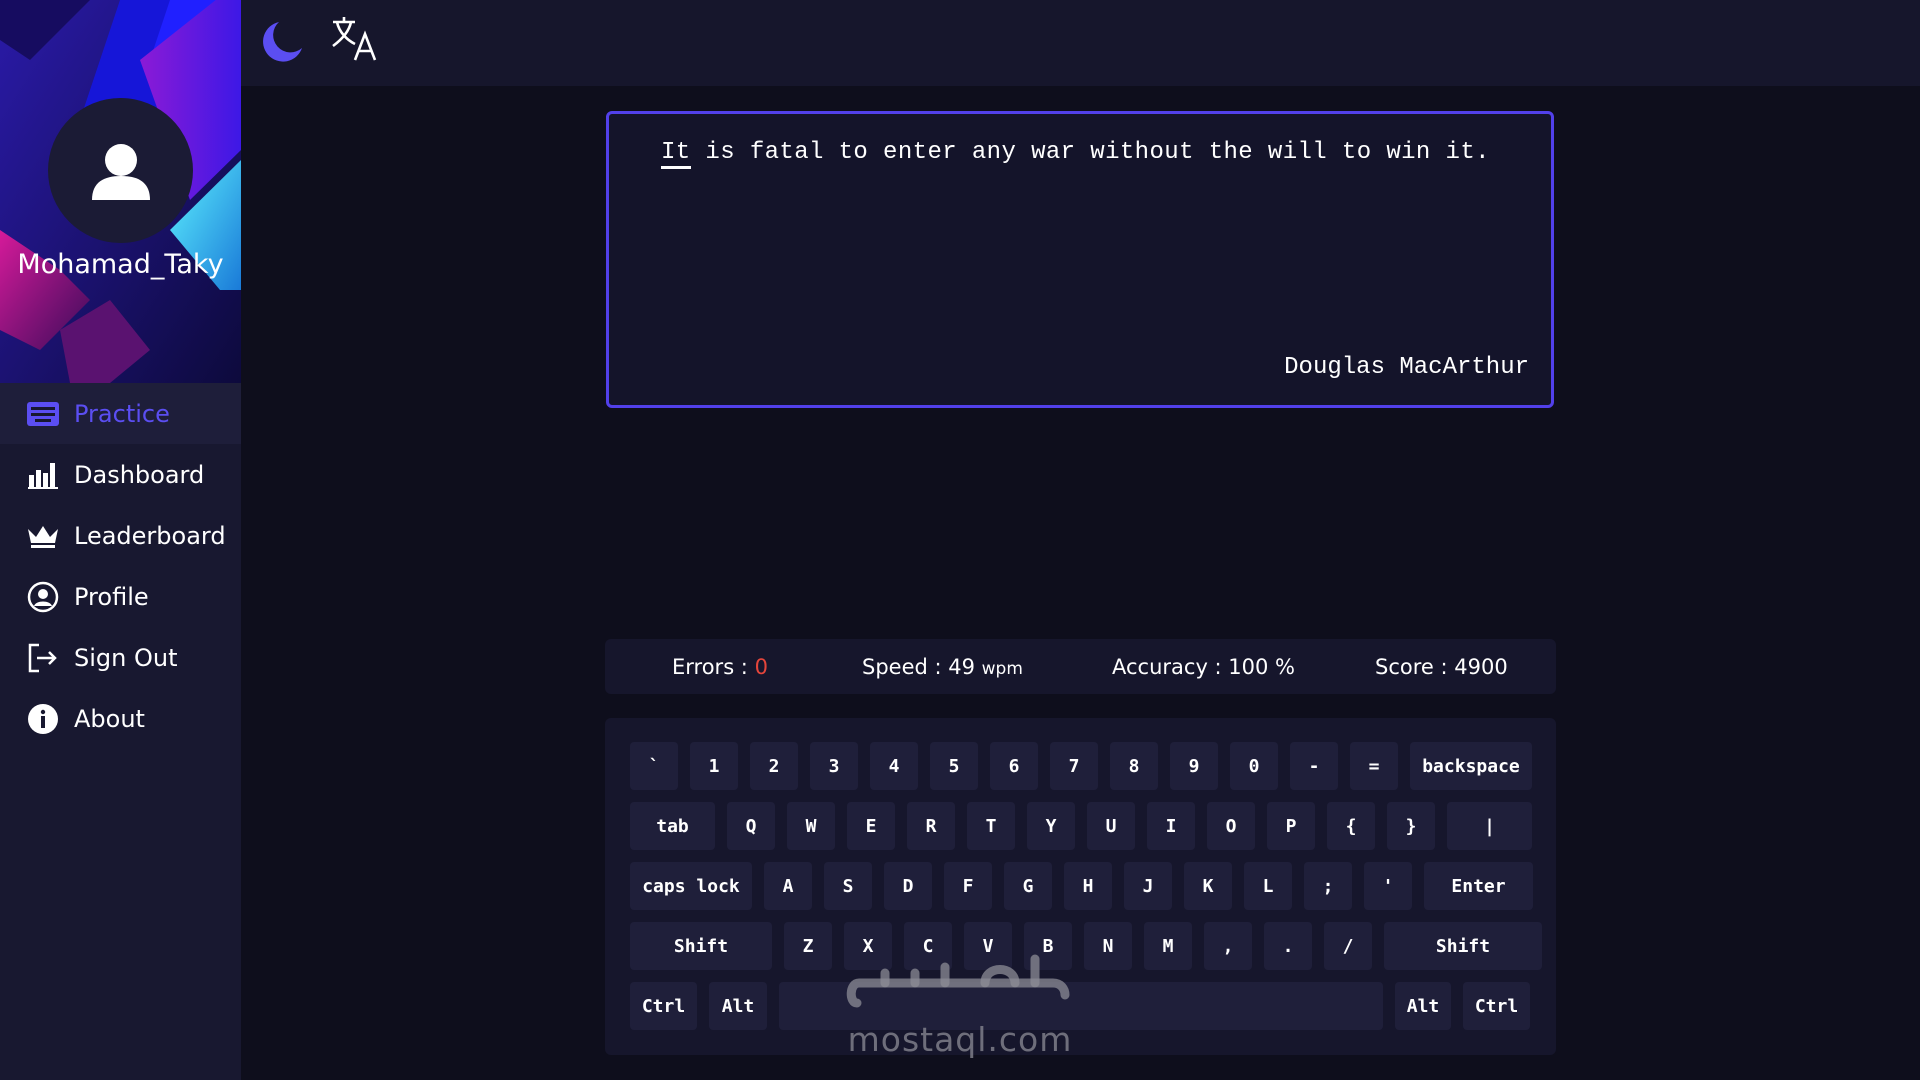  What do you see at coordinates (1051, 826) in the screenshot?
I see `key-y: Y` at bounding box center [1051, 826].